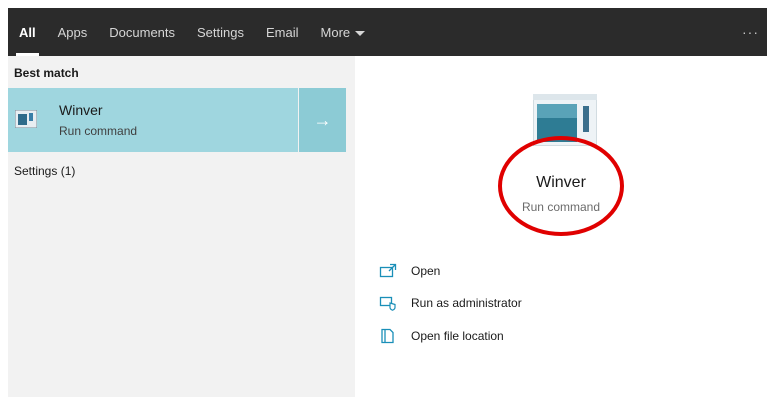  Describe the element at coordinates (387, 336) in the screenshot. I see `folder-location-icon` at that location.